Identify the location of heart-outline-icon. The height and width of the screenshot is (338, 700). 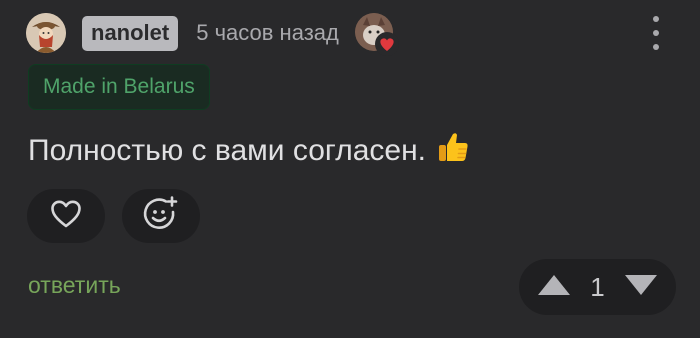
(66, 216).